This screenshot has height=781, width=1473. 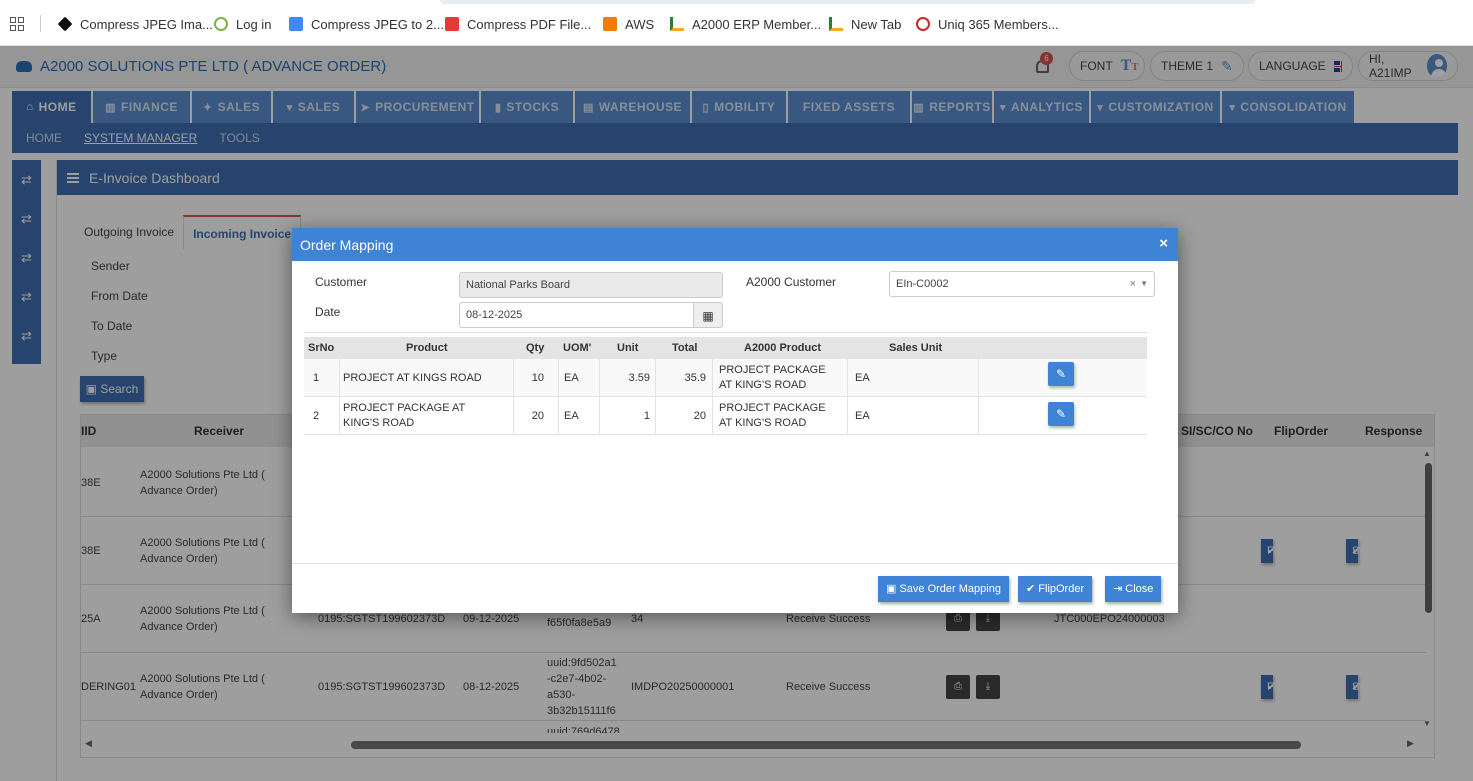 What do you see at coordinates (537, 378) in the screenshot?
I see `mapping-cell-qty: 10` at bounding box center [537, 378].